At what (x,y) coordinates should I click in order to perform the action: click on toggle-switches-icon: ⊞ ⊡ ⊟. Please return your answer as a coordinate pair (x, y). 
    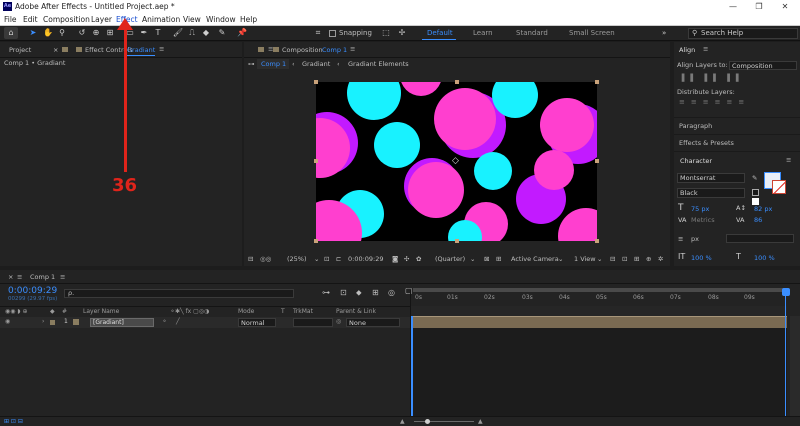
    Looking at the image, I should click on (13, 421).